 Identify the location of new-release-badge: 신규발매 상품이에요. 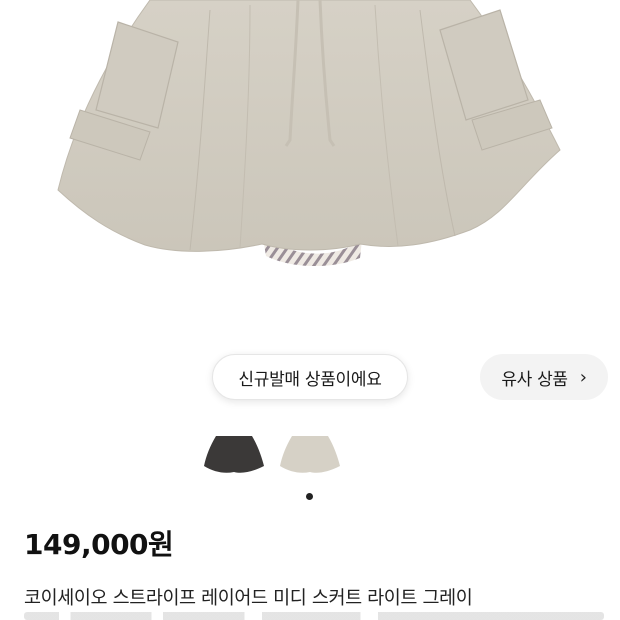
(310, 377).